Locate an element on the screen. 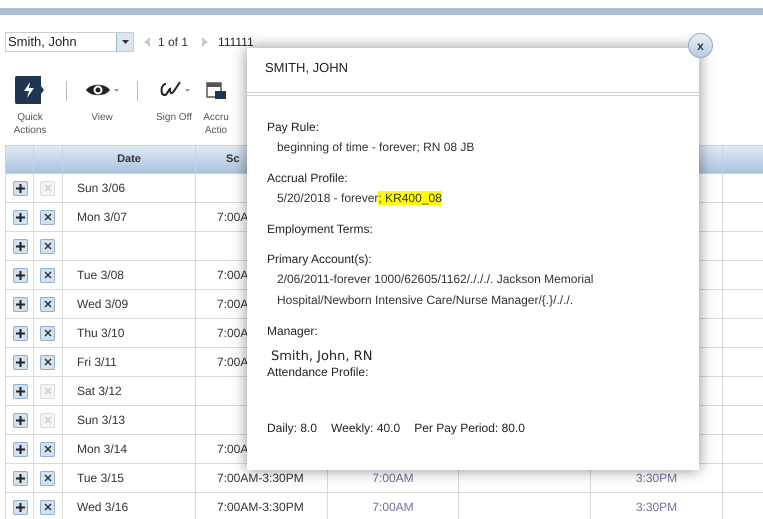 The height and width of the screenshot is (519, 763). field-label: Pay Rule: is located at coordinates (293, 127).